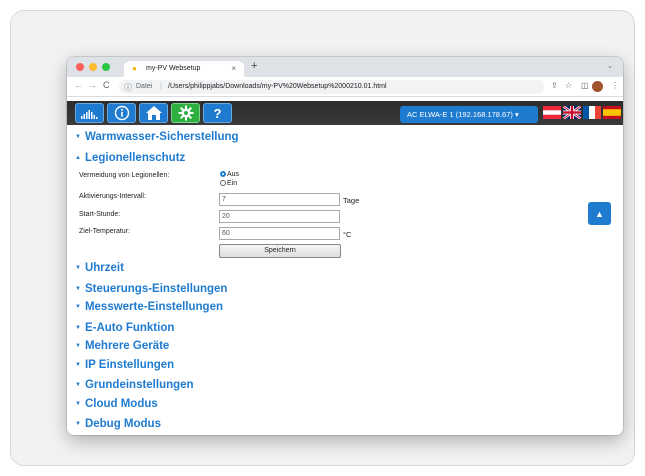 This screenshot has height=476, width=645. I want to click on radio-ein: Ein, so click(228, 183).